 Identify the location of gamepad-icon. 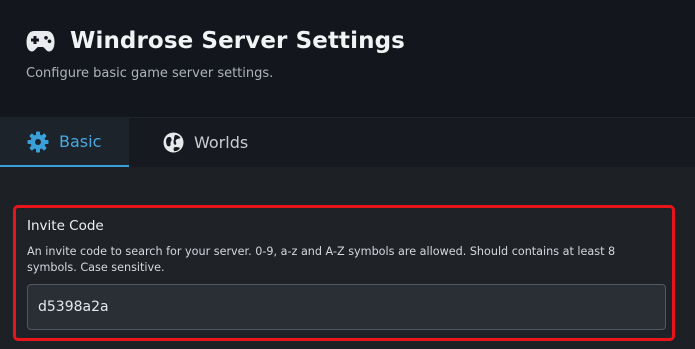
(40, 40).